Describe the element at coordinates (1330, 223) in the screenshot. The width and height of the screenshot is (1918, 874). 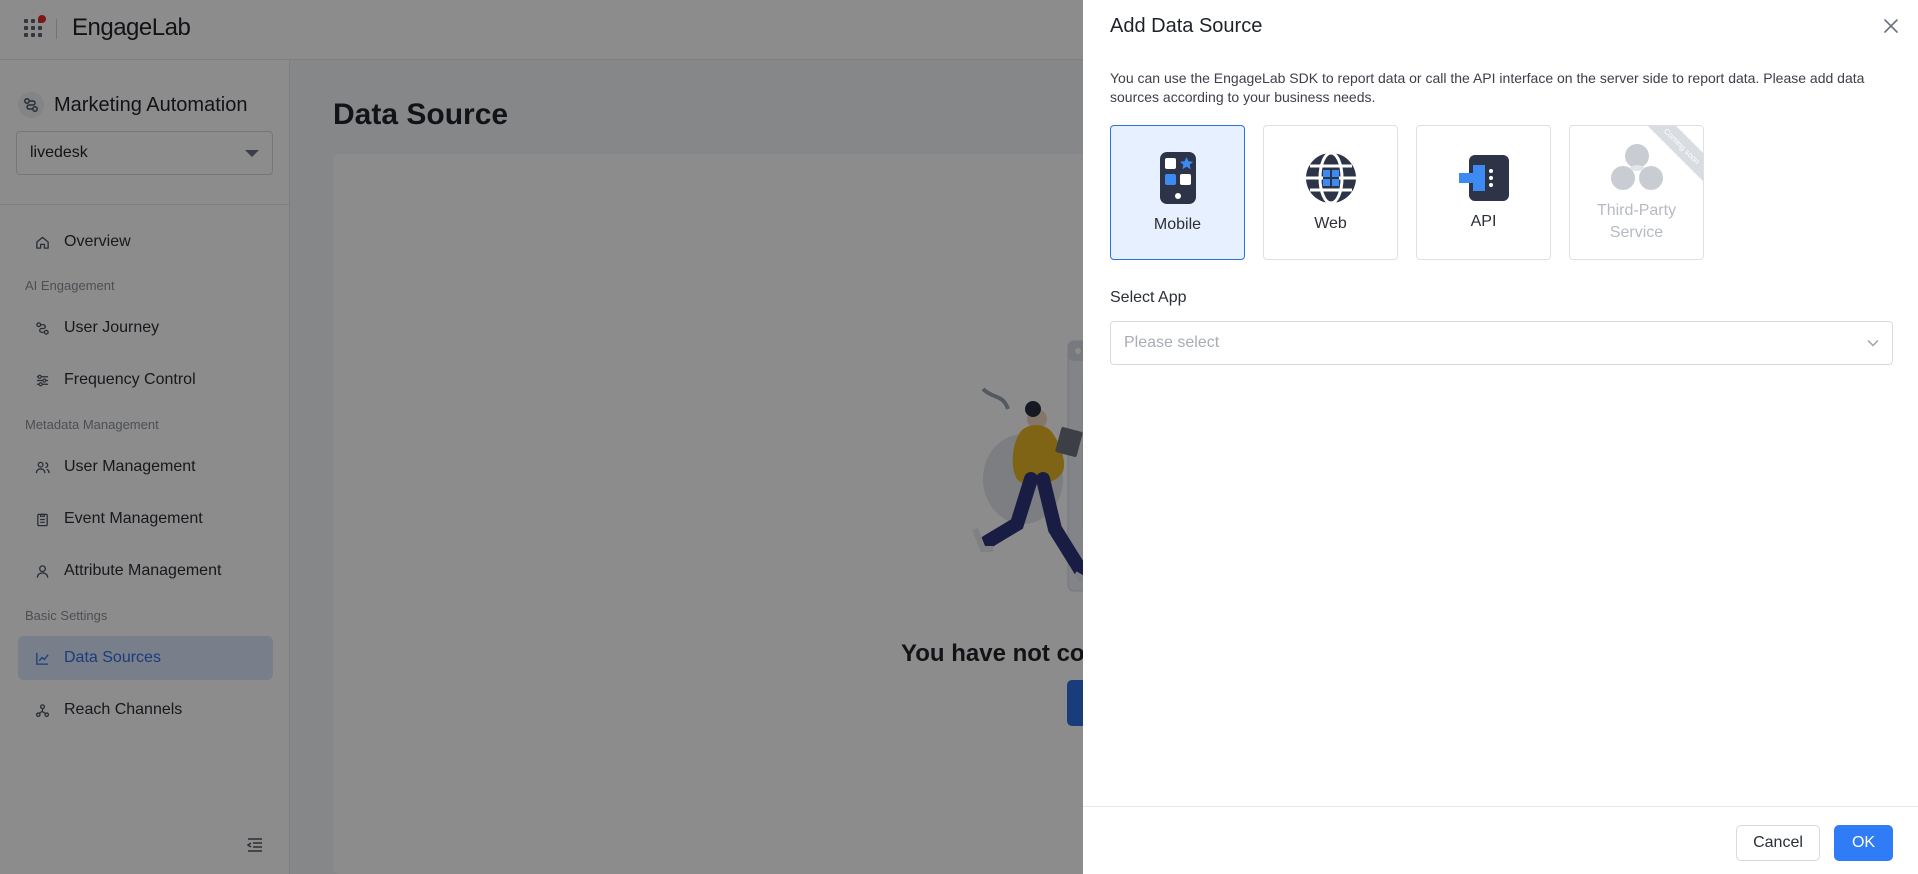
I see `source-card-label: Web` at that location.